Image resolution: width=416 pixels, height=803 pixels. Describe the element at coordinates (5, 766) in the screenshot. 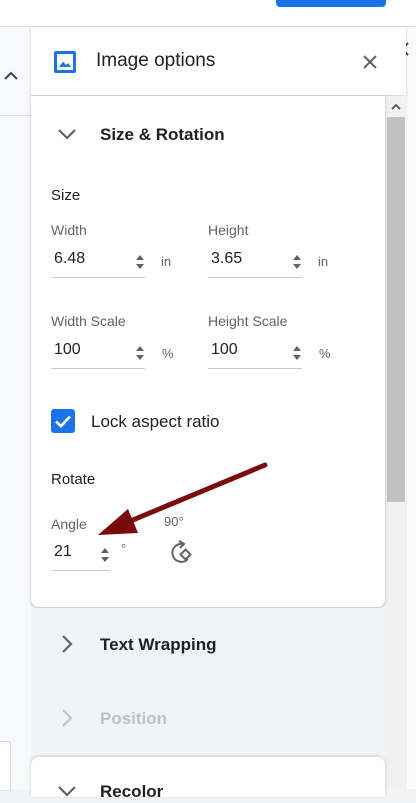

I see `page-edge` at that location.